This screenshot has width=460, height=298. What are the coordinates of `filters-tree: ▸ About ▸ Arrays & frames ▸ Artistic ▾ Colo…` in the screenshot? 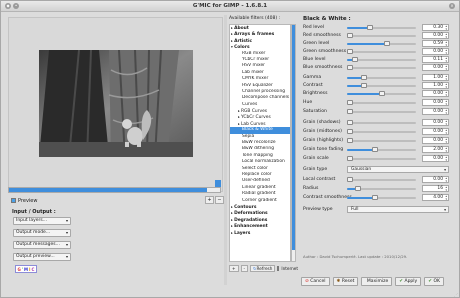 It's located at (260, 143).